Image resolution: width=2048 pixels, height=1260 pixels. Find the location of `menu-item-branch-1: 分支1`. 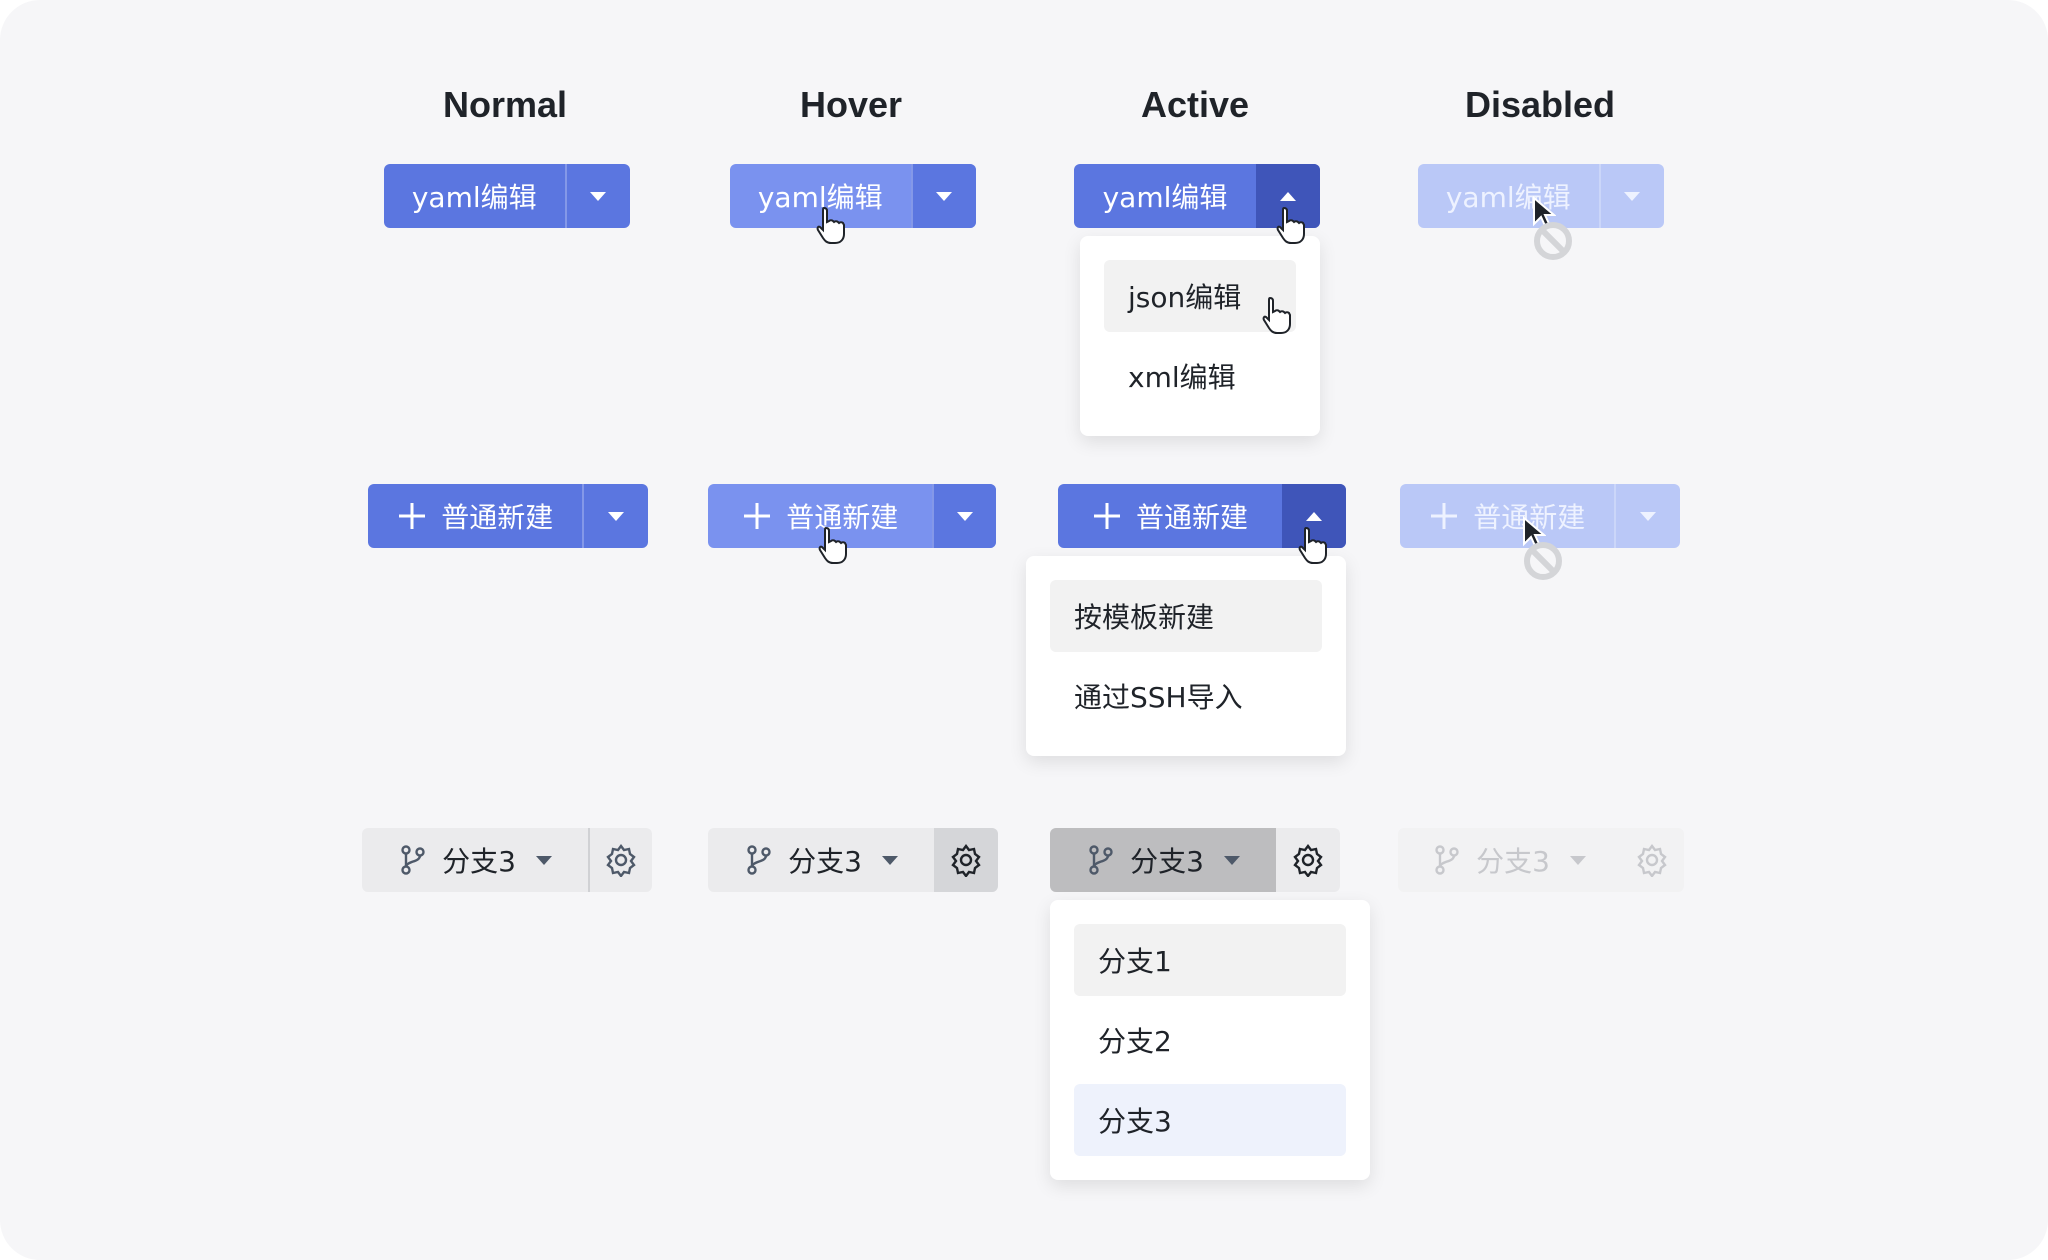

menu-item-branch-1: 分支1 is located at coordinates (1210, 960).